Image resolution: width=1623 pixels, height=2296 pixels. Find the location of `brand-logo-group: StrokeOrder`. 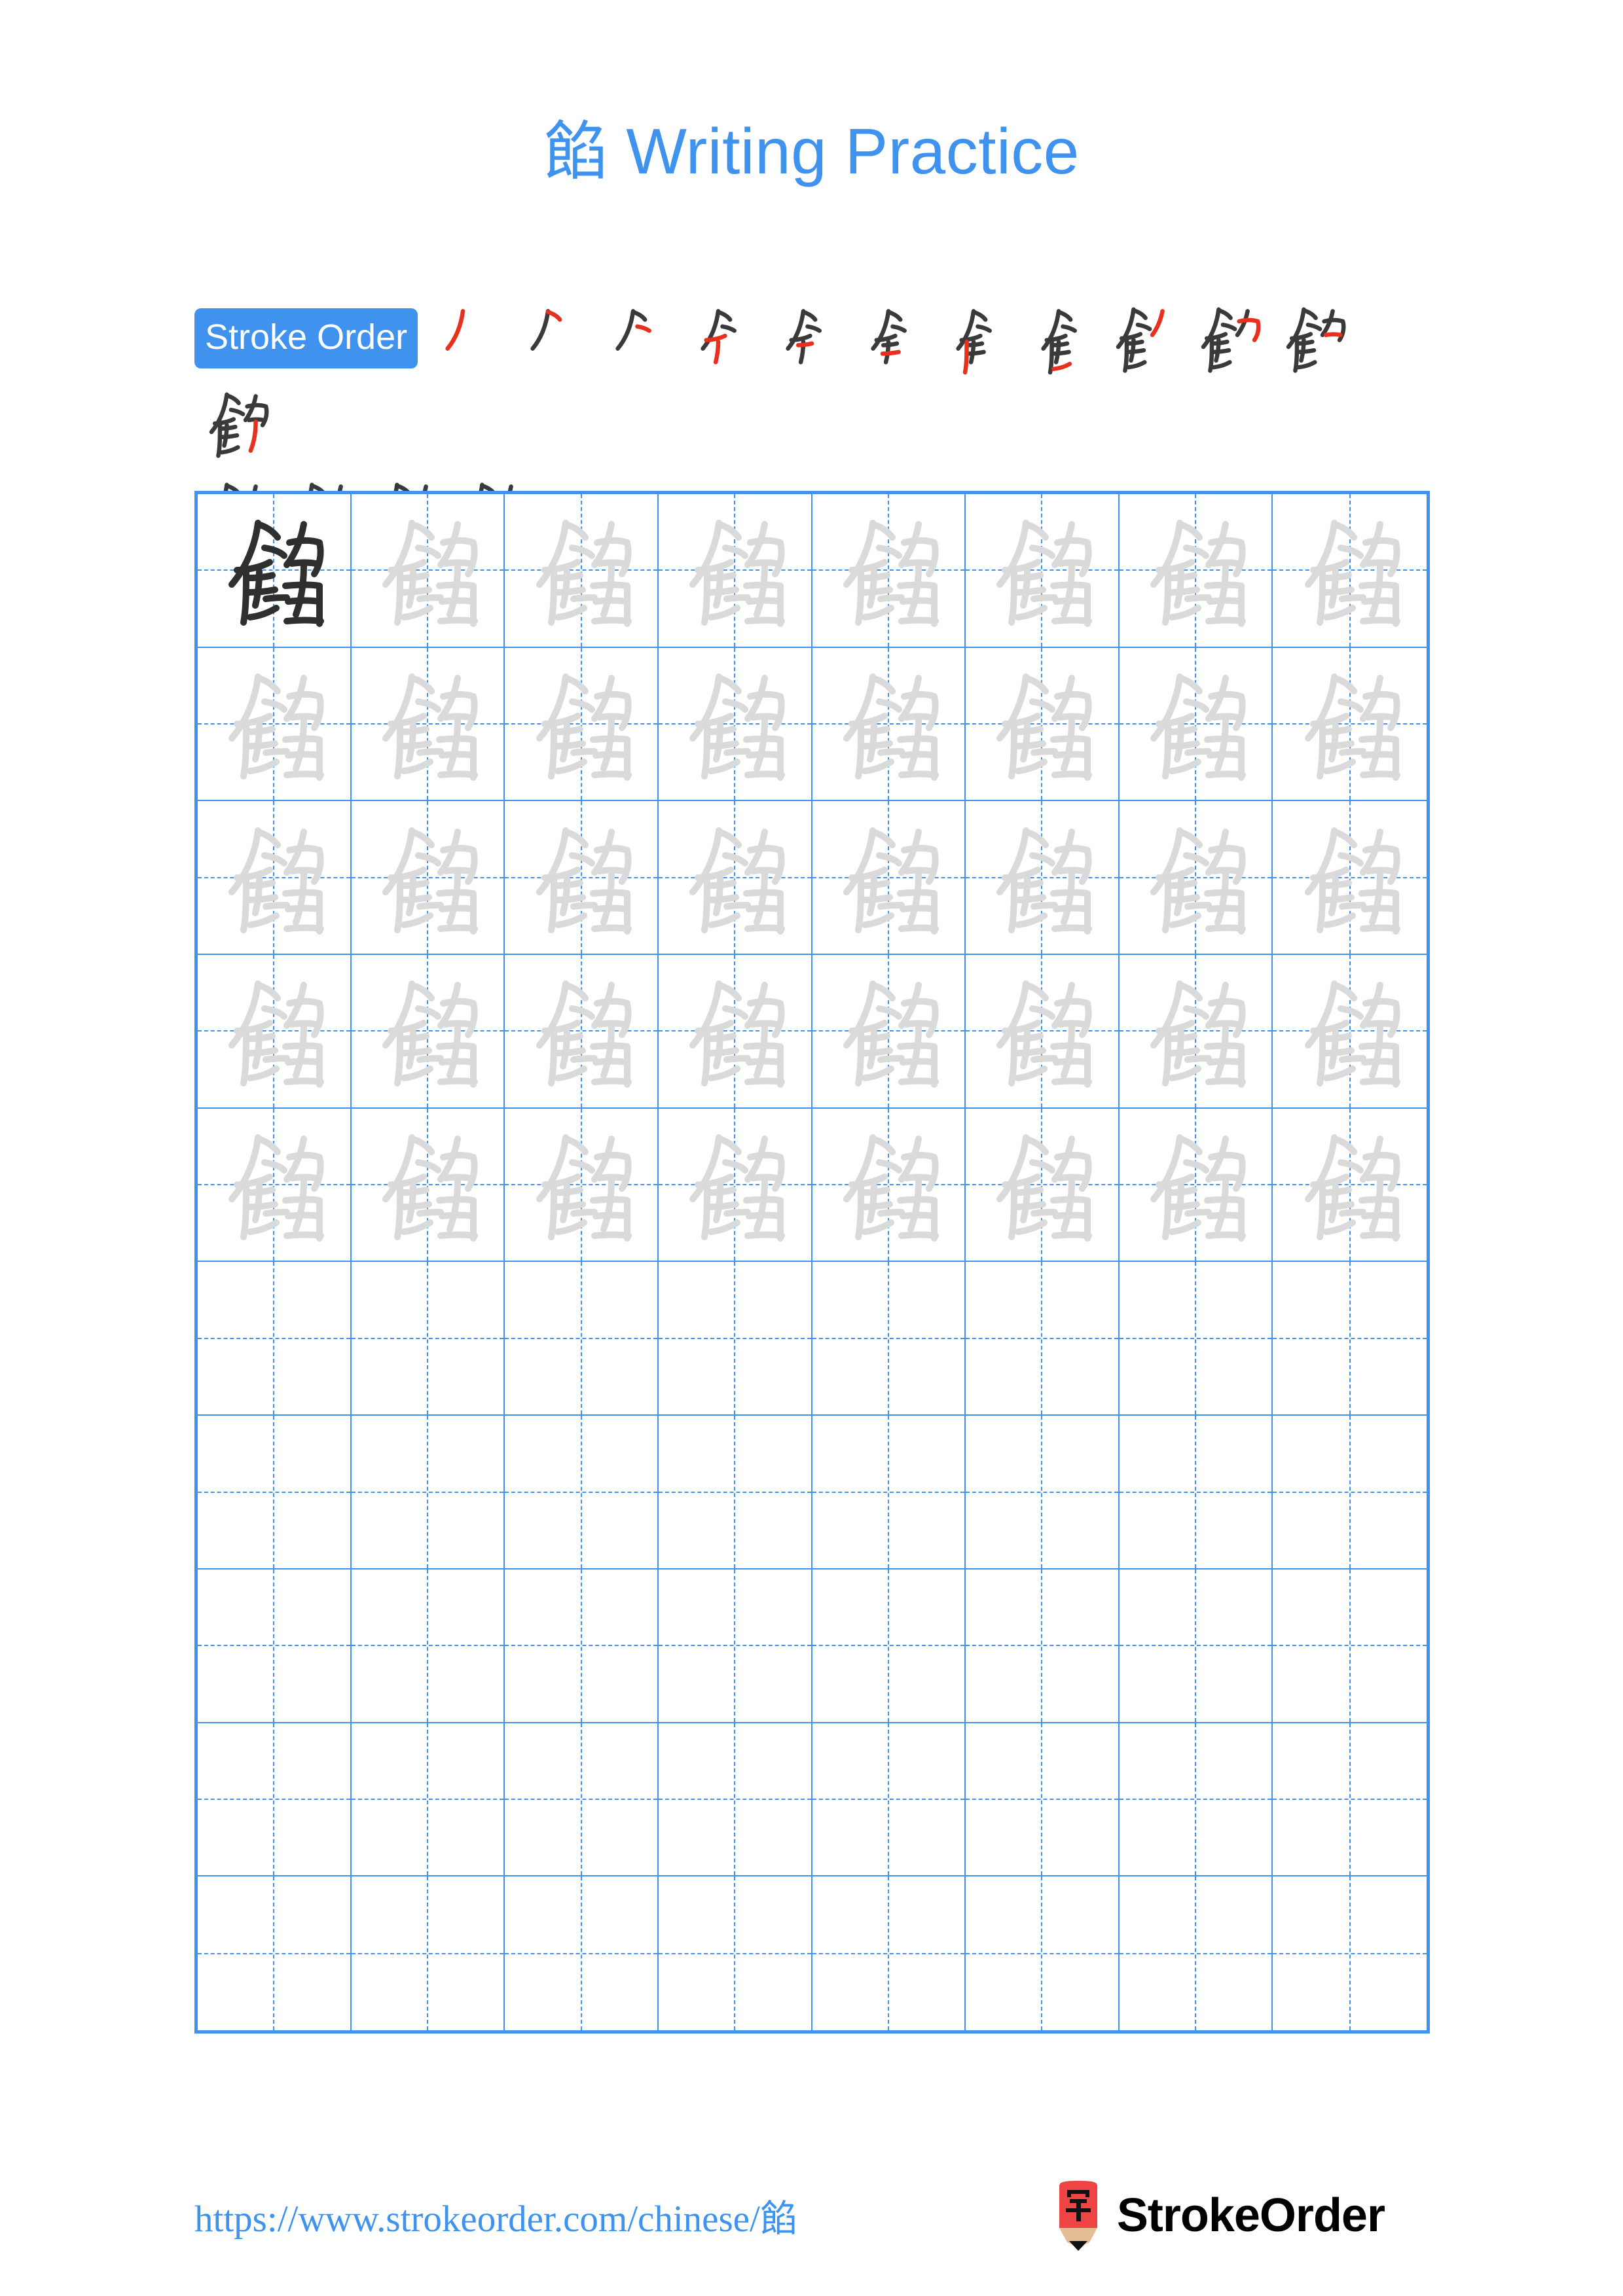

brand-logo-group: StrokeOrder is located at coordinates (1219, 2215).